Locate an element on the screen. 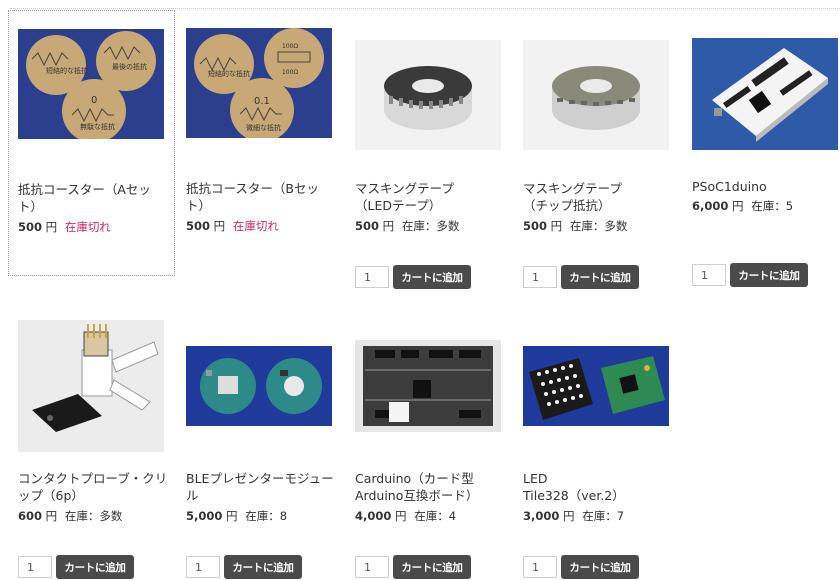 This screenshot has width=840, height=580. product-image-tape-led is located at coordinates (428, 95).